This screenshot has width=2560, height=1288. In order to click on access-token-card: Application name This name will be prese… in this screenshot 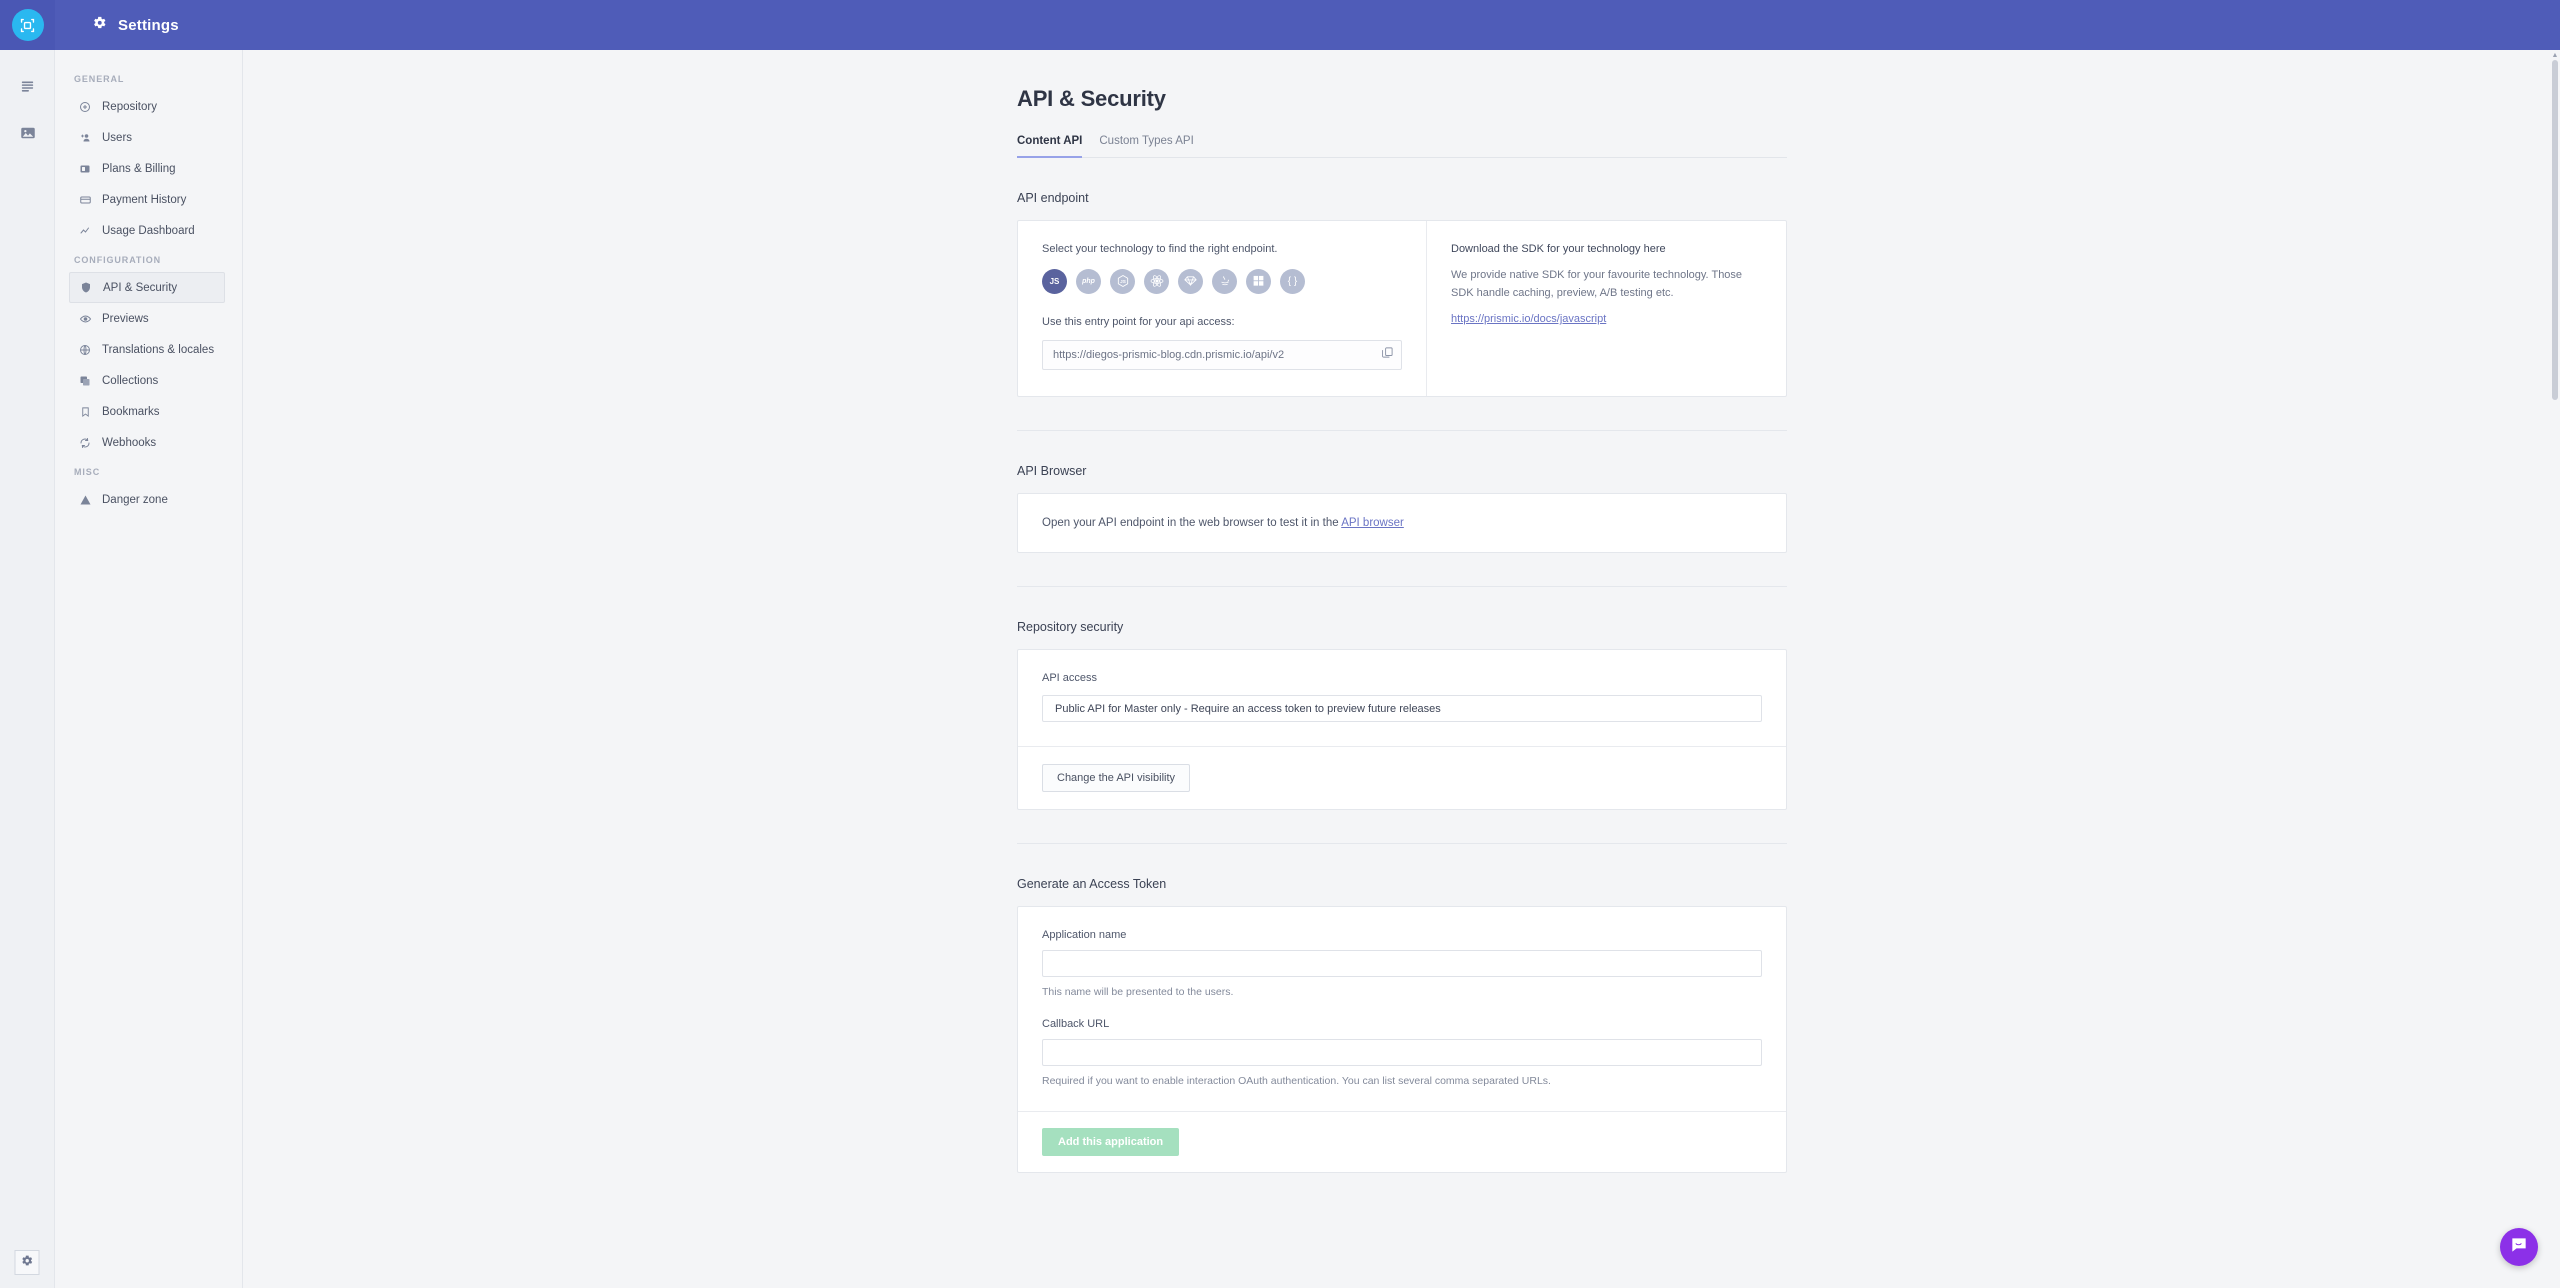, I will do `click(1402, 1039)`.